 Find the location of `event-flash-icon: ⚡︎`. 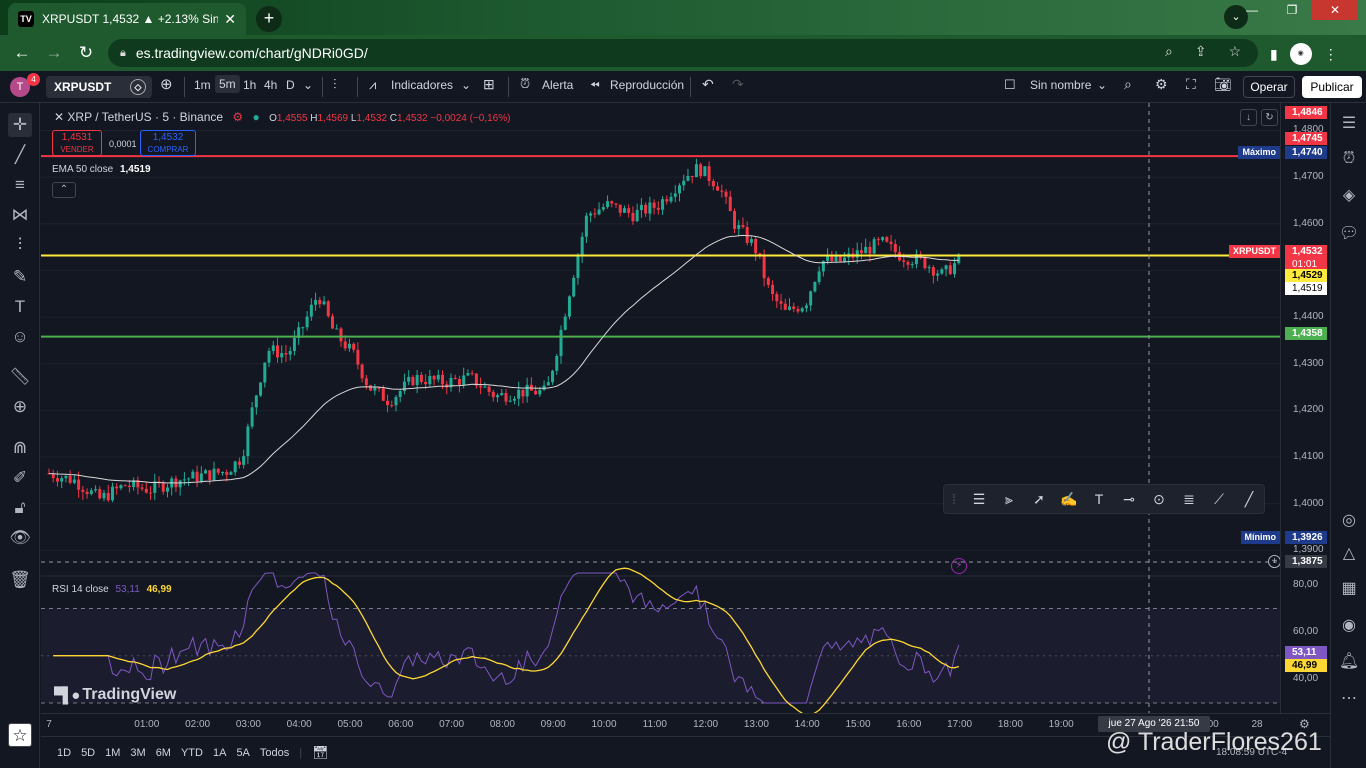

event-flash-icon: ⚡︎ is located at coordinates (959, 566).